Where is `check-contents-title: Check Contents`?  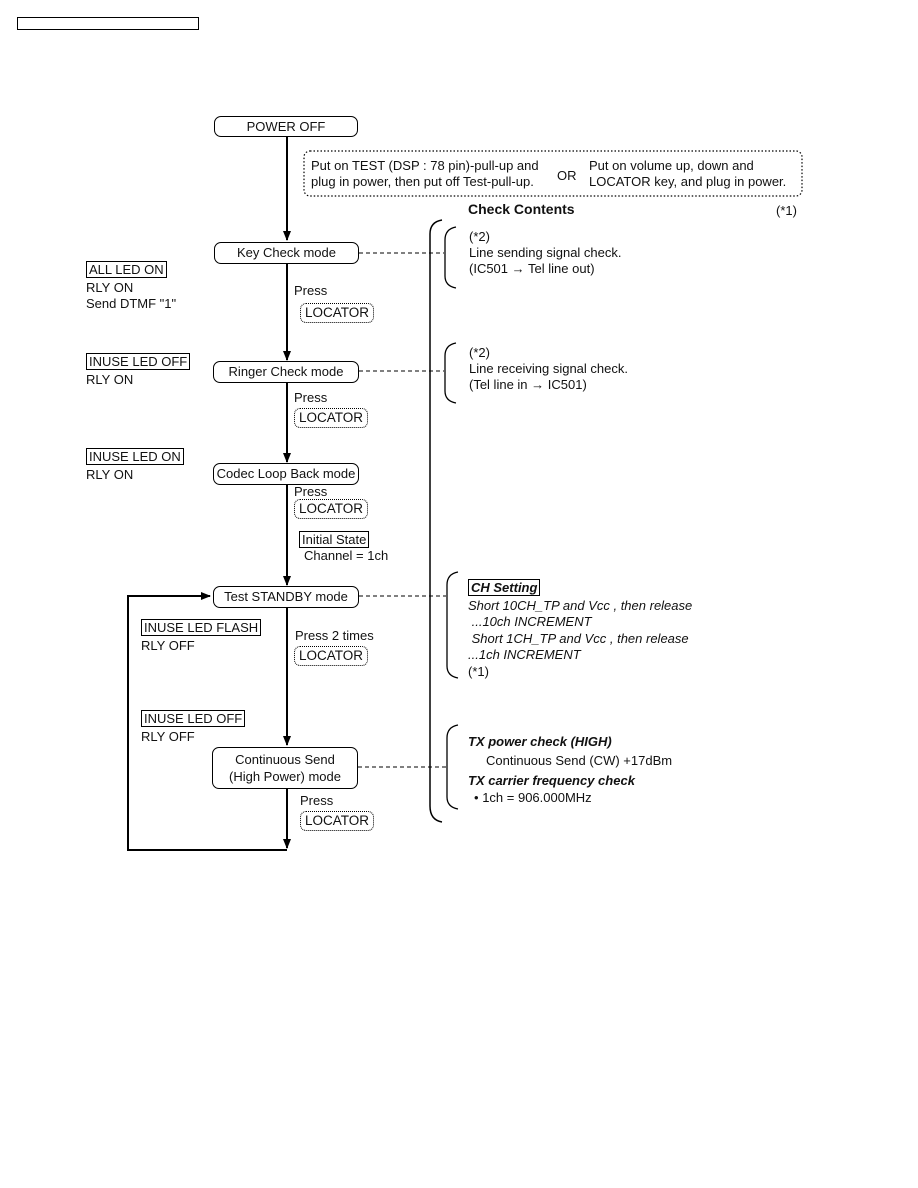
check-contents-title: Check Contents is located at coordinates (521, 209).